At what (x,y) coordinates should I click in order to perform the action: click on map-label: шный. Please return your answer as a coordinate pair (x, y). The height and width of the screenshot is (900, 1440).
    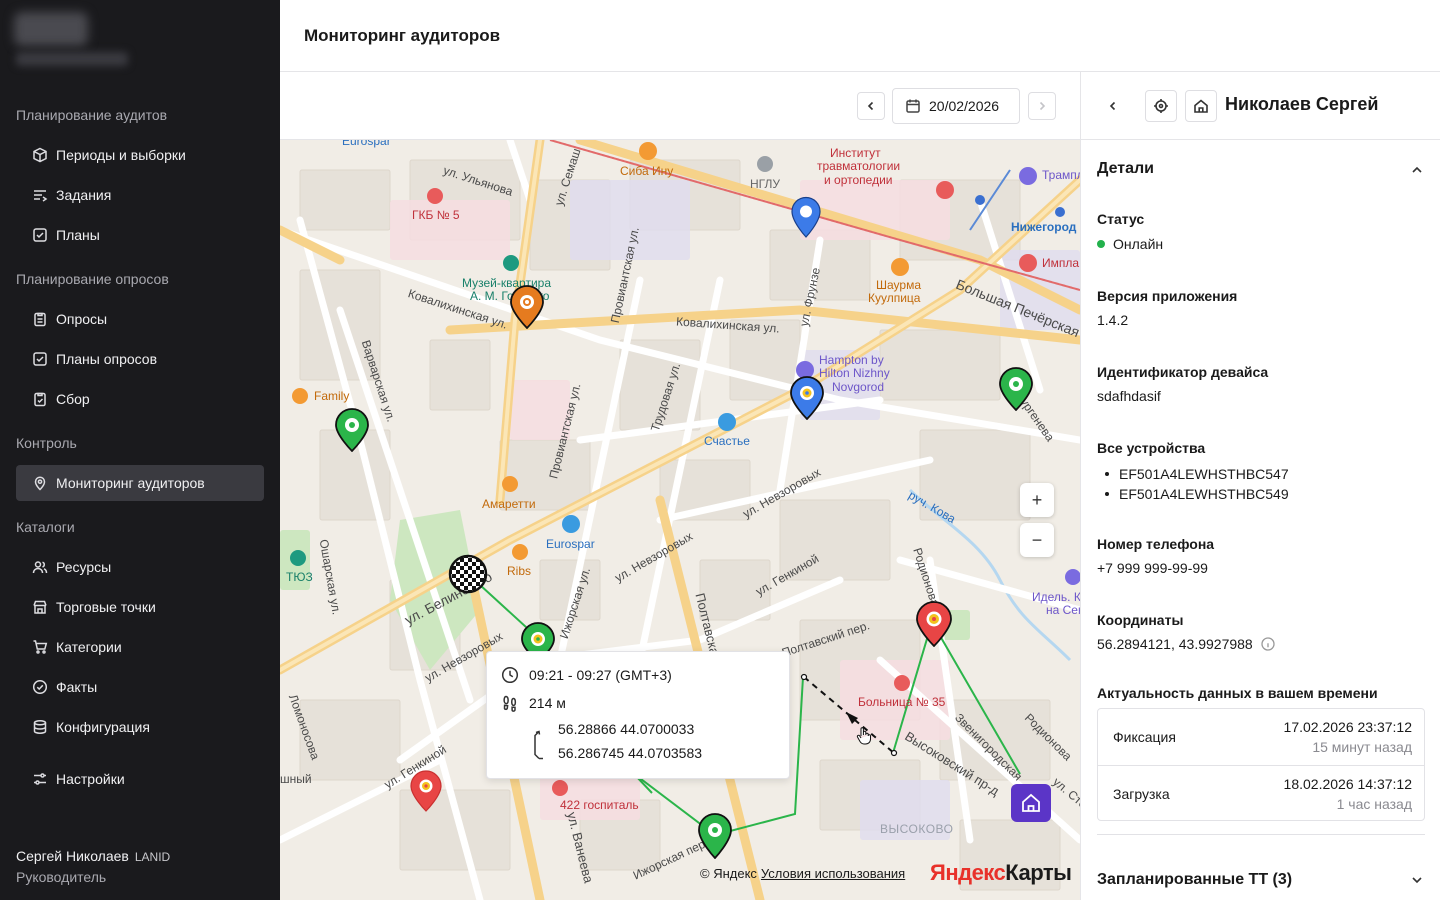
    Looking at the image, I should click on (296, 779).